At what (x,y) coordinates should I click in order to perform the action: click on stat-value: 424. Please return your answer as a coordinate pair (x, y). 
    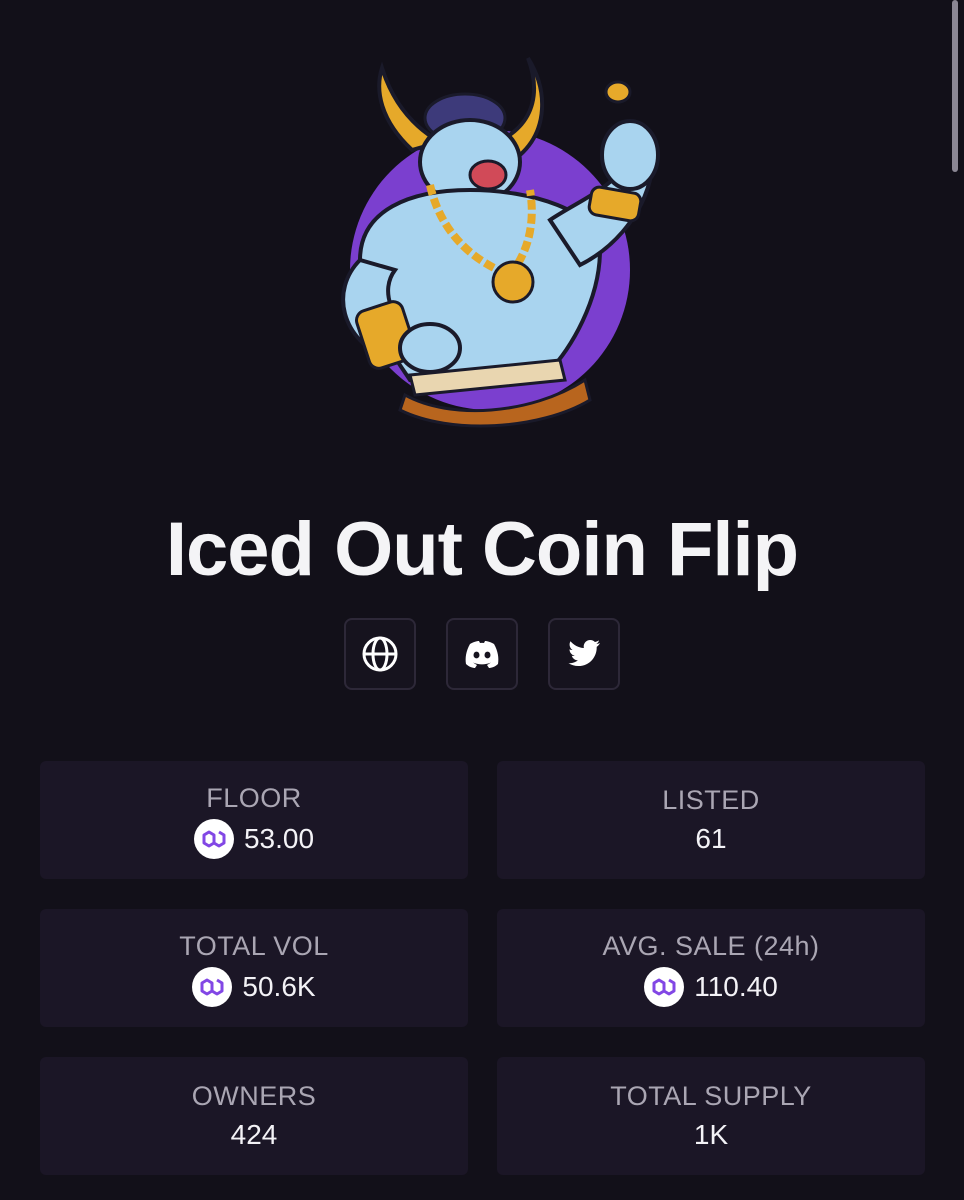
    Looking at the image, I should click on (254, 1134).